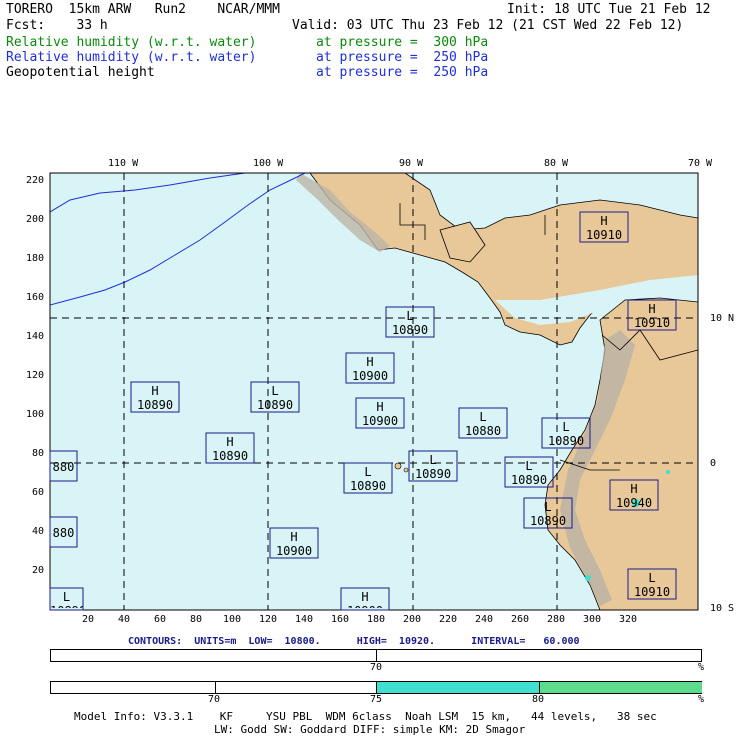 The width and height of the screenshot is (740, 740). Describe the element at coordinates (376, 699) in the screenshot. I see `colorbar-2-label: 75` at that location.